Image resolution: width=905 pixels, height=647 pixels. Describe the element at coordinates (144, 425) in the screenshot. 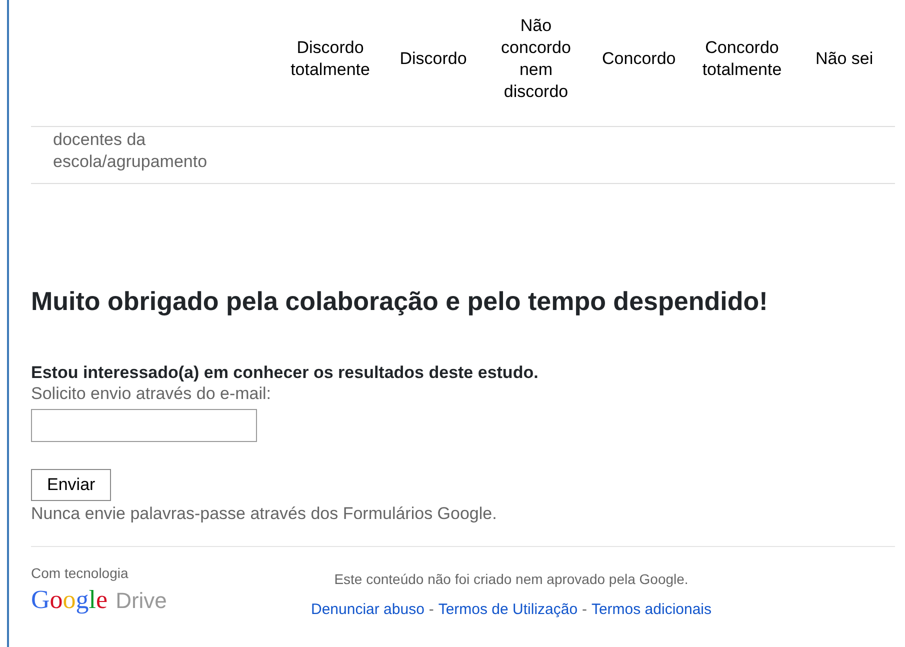

I see `email-field` at that location.